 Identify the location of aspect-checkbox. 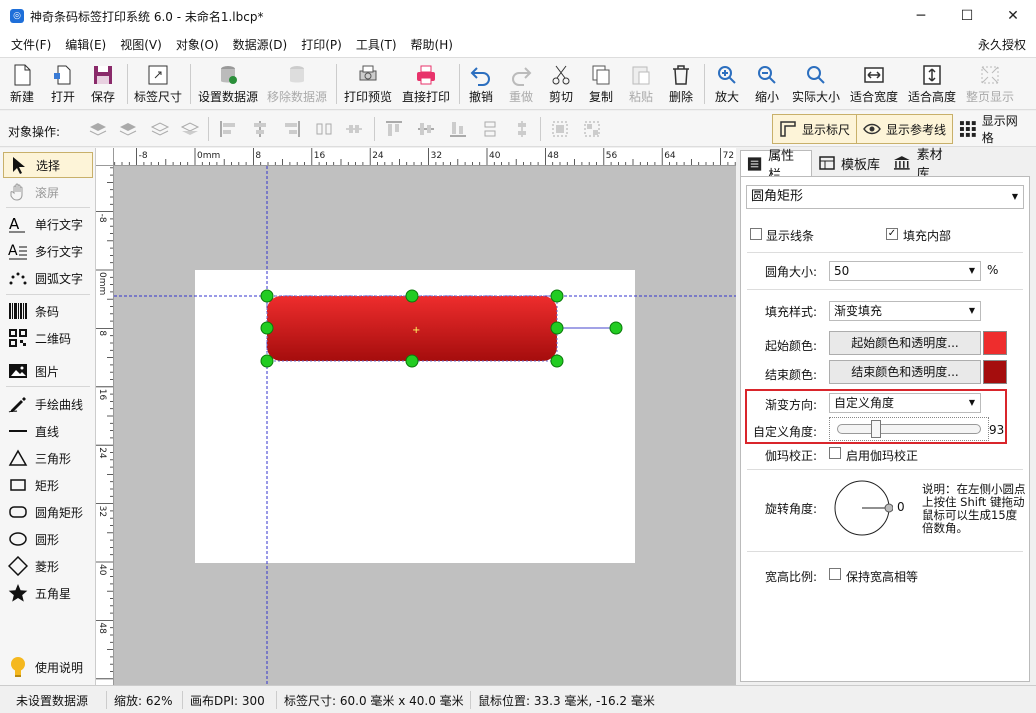
(835, 574).